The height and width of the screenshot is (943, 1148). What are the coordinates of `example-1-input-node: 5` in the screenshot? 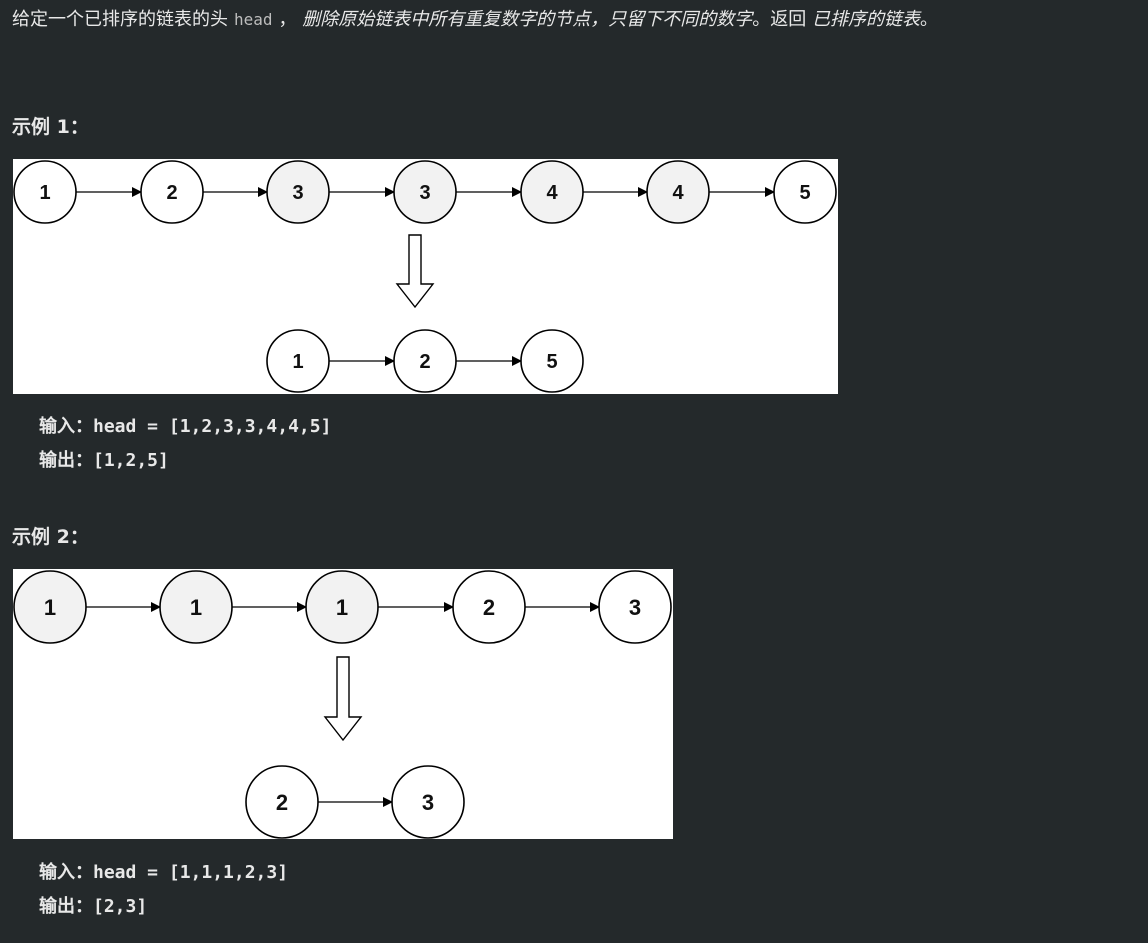 It's located at (805, 192).